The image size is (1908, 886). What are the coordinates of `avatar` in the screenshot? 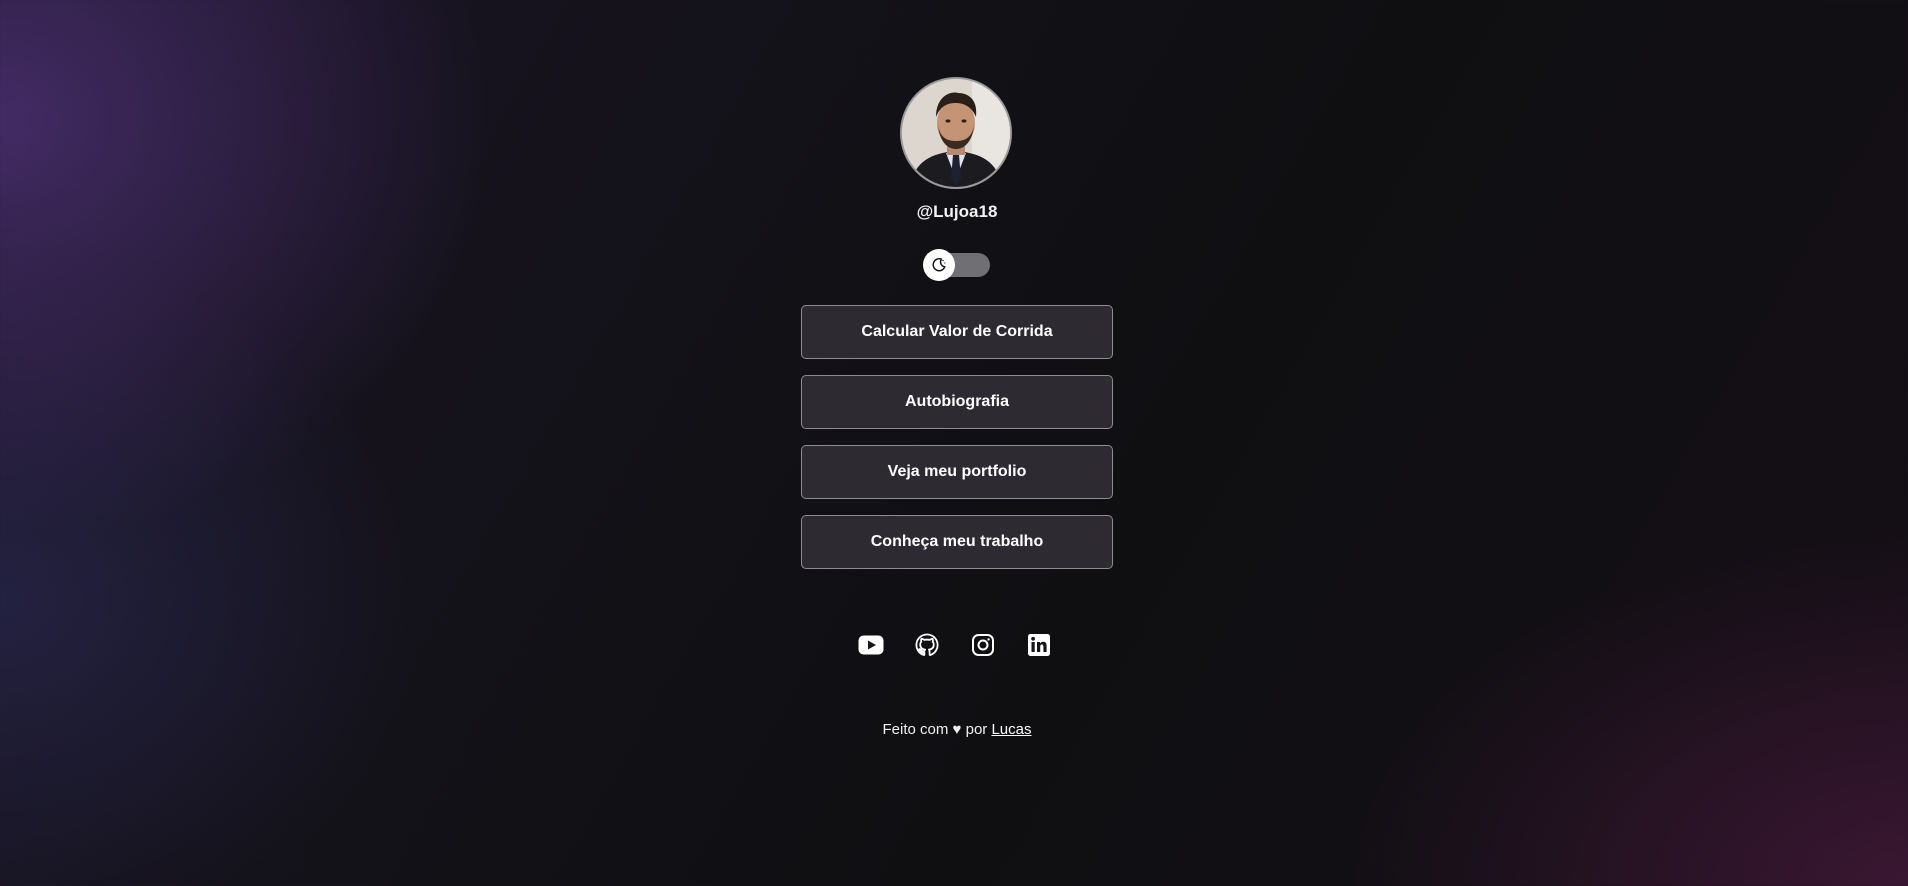 It's located at (956, 133).